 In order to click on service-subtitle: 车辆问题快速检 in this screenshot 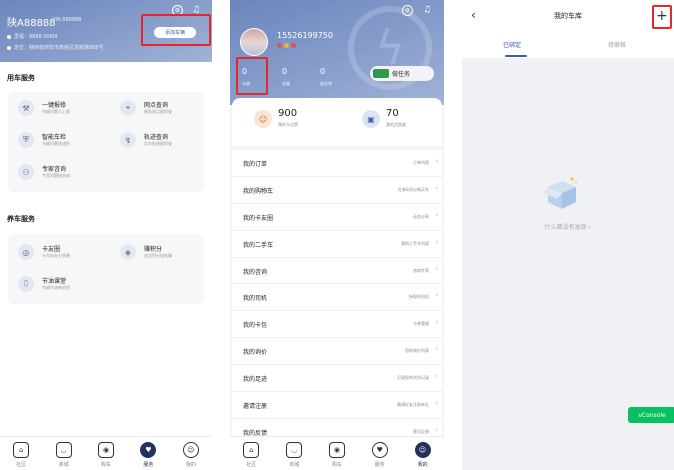, I will do `click(56, 143)`.